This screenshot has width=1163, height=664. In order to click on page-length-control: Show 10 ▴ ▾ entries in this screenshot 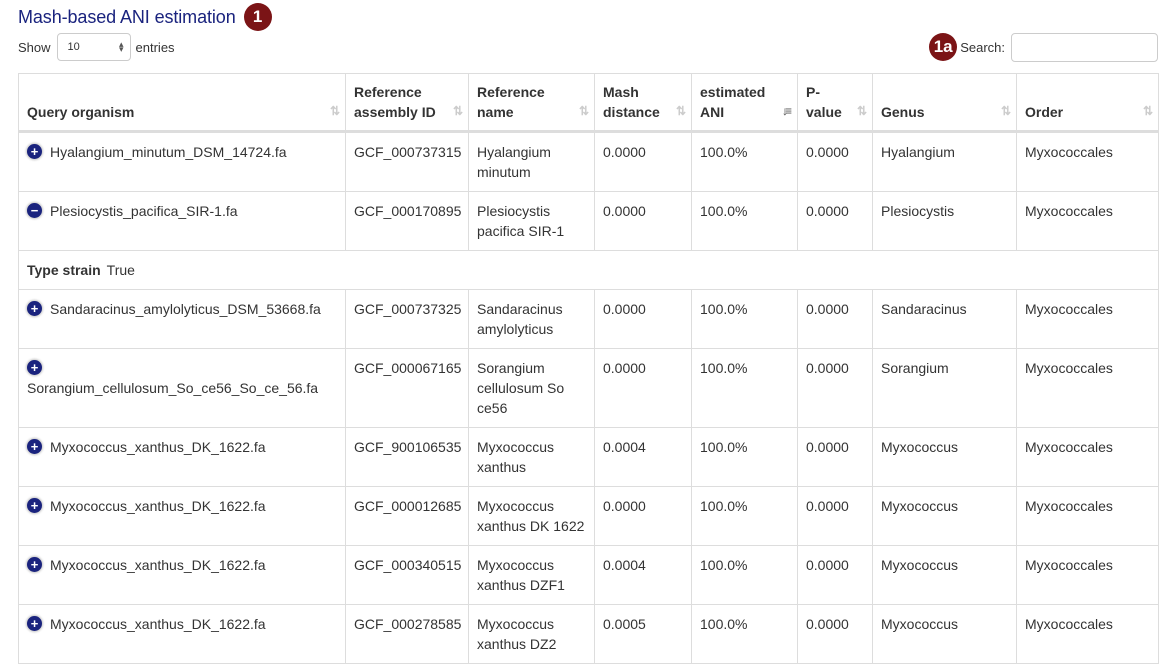, I will do `click(96, 47)`.